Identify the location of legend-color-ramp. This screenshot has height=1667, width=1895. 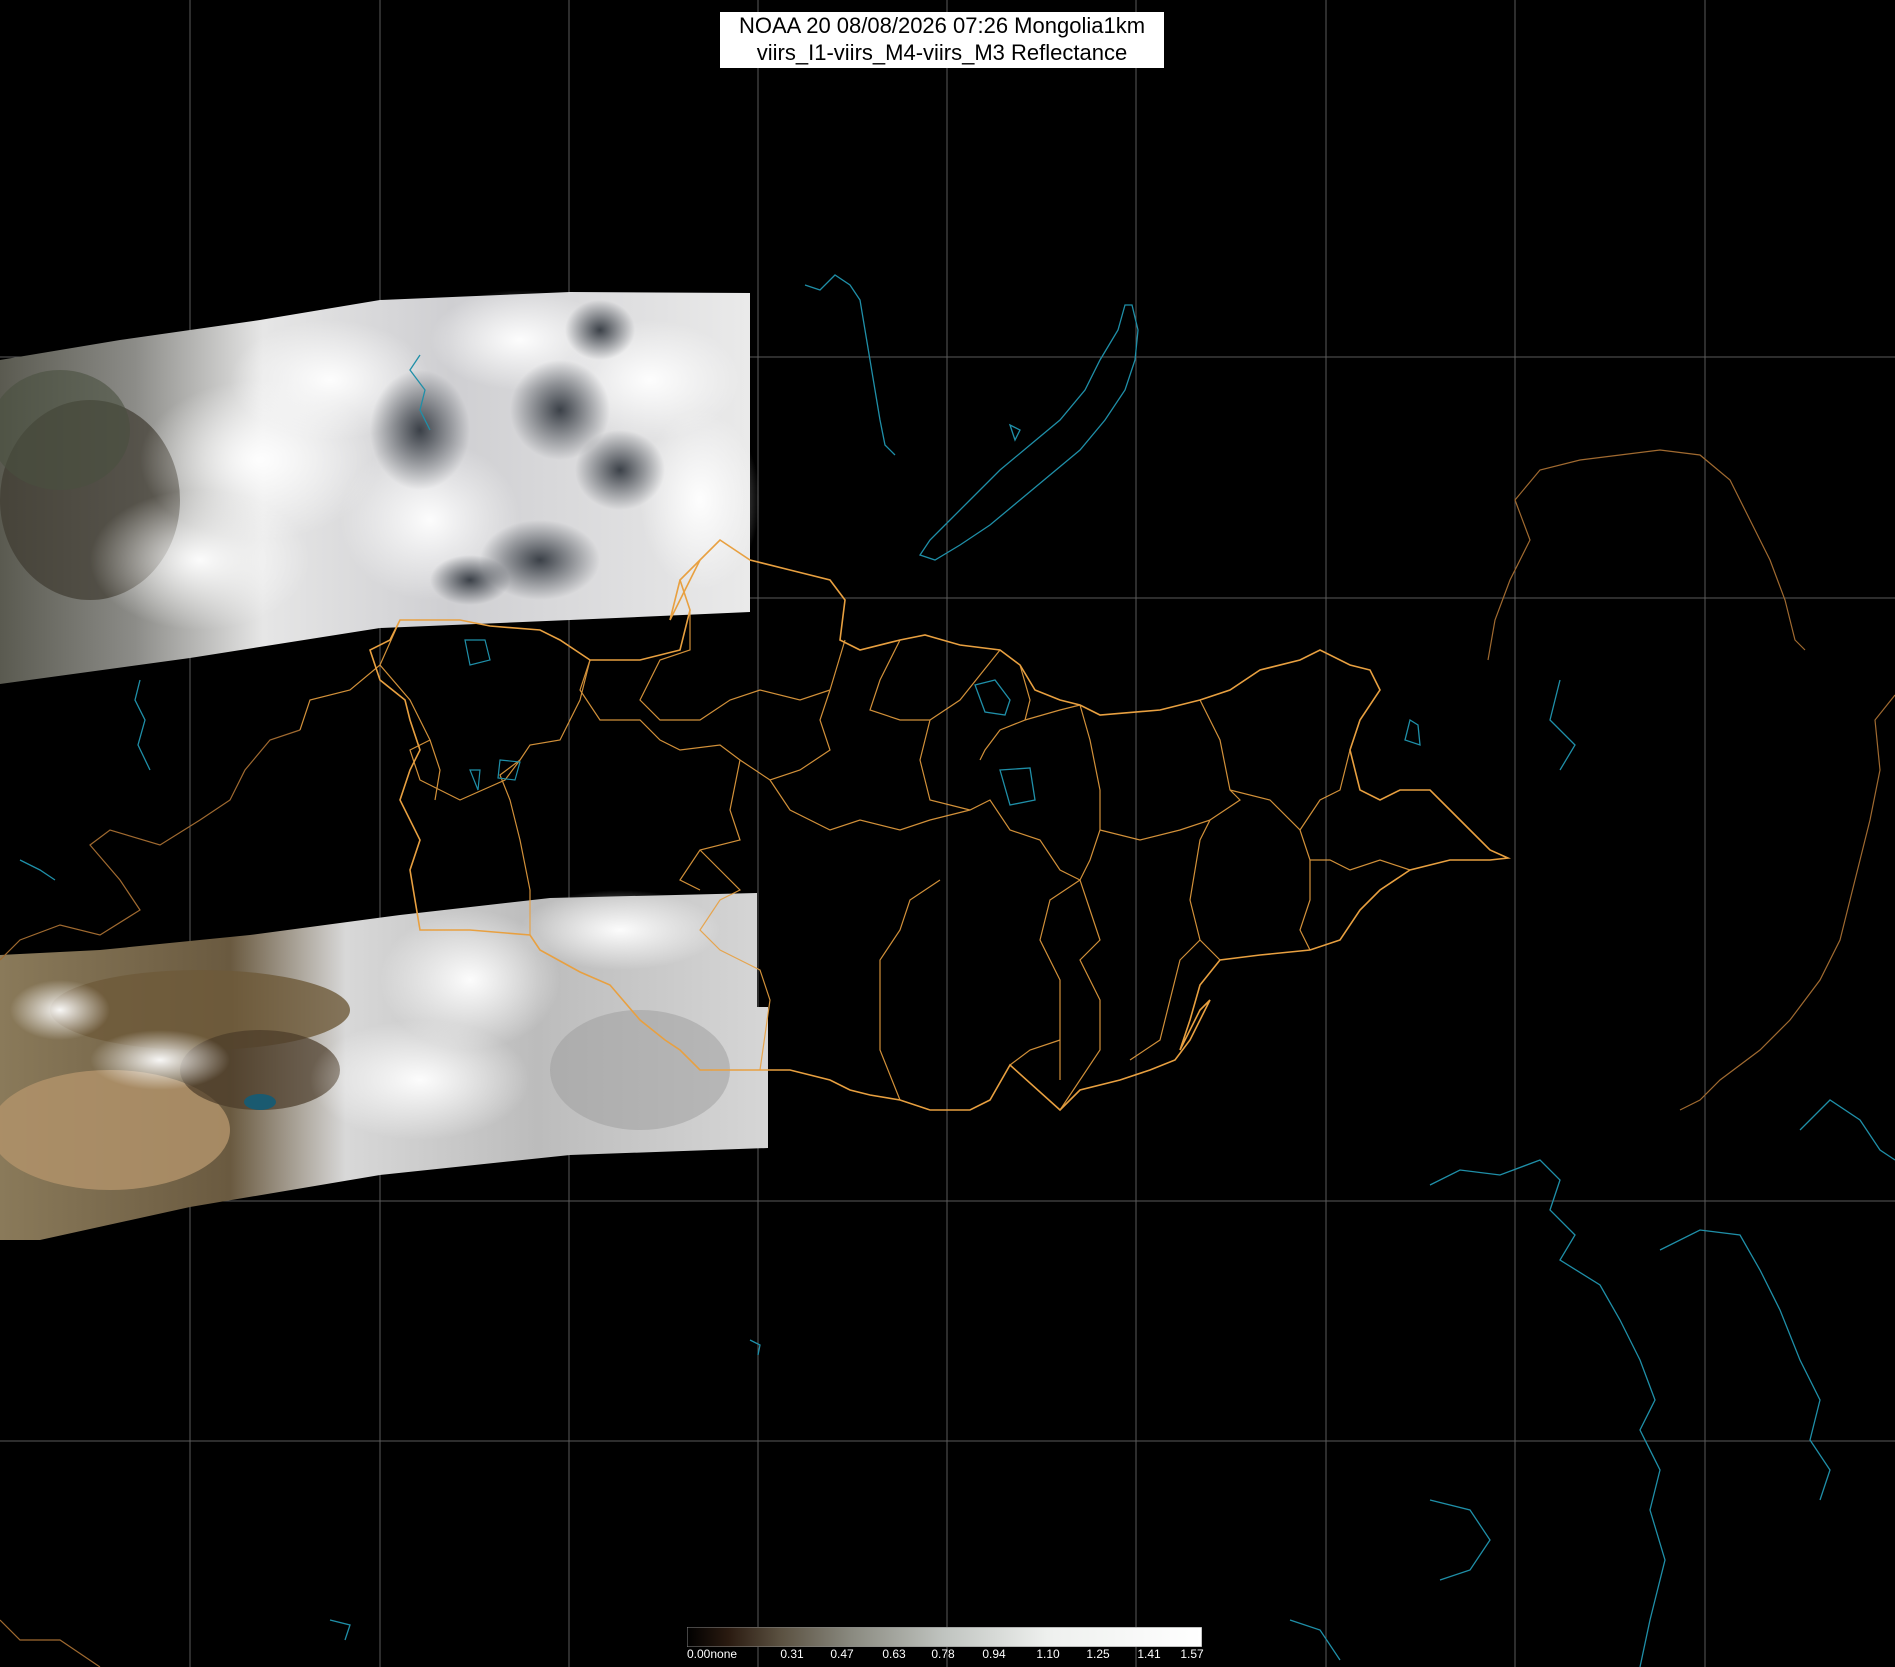
(944, 1637).